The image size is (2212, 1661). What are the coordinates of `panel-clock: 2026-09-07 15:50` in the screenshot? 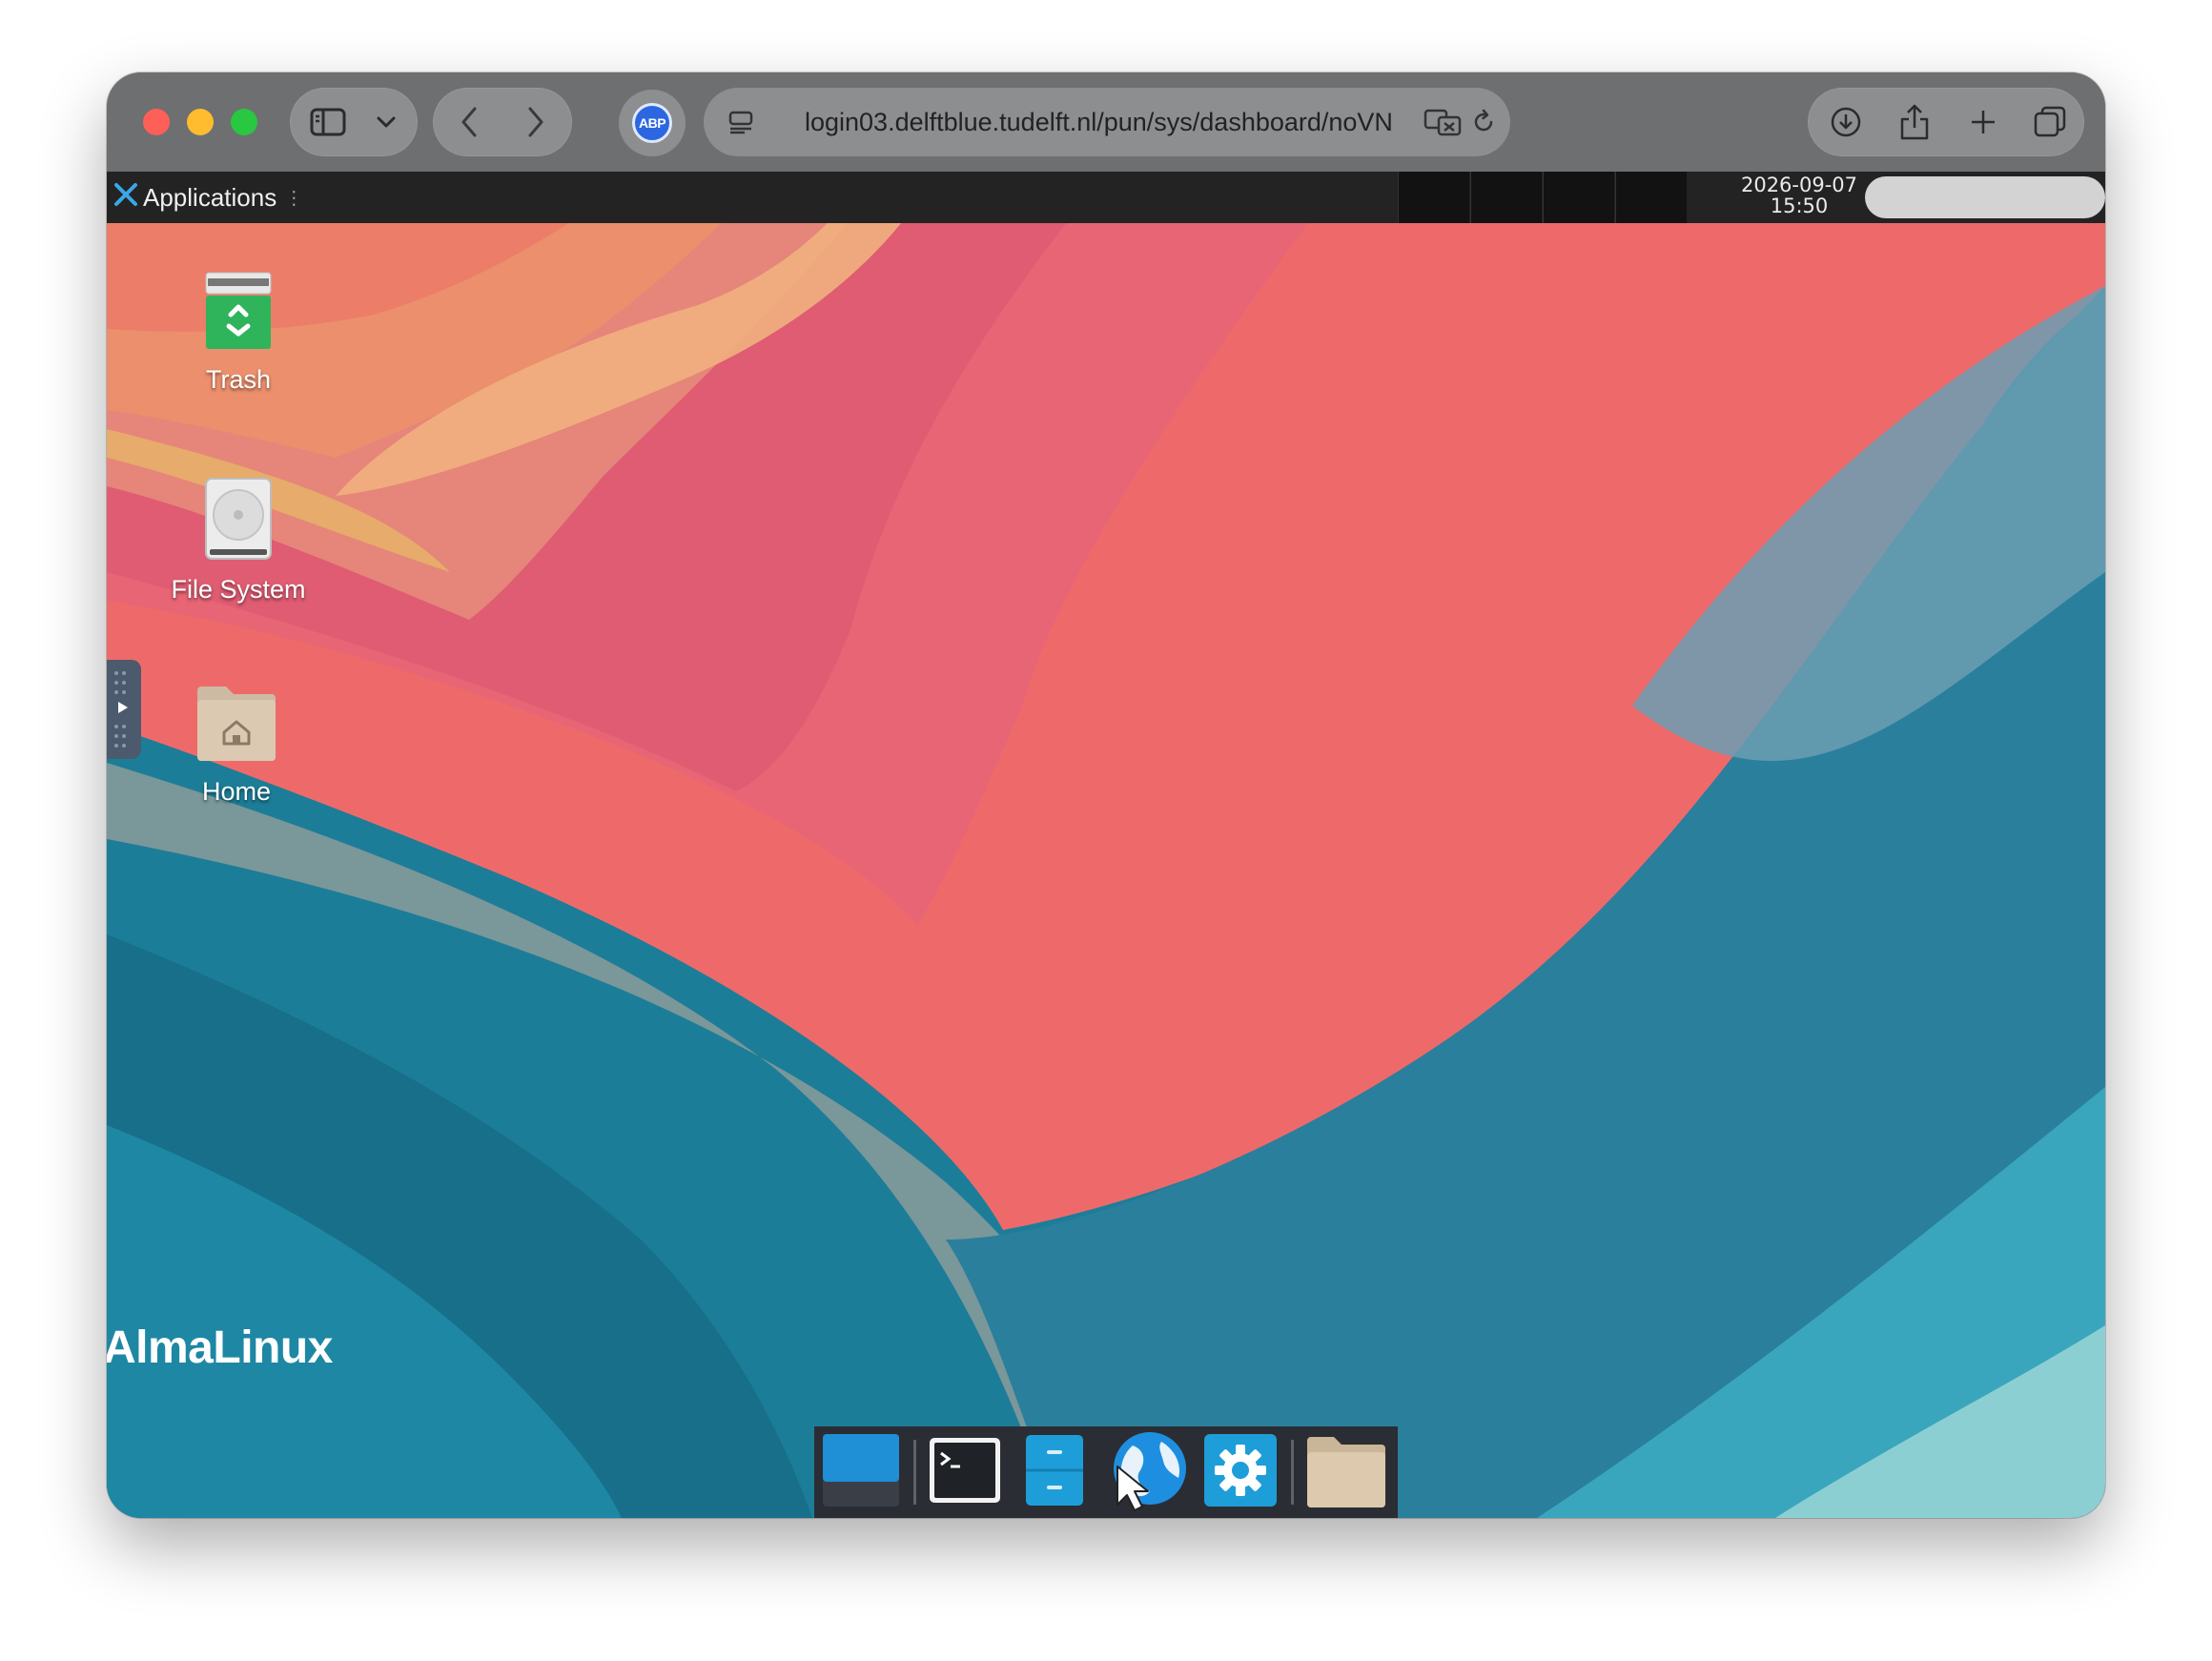 It's located at (1799, 195).